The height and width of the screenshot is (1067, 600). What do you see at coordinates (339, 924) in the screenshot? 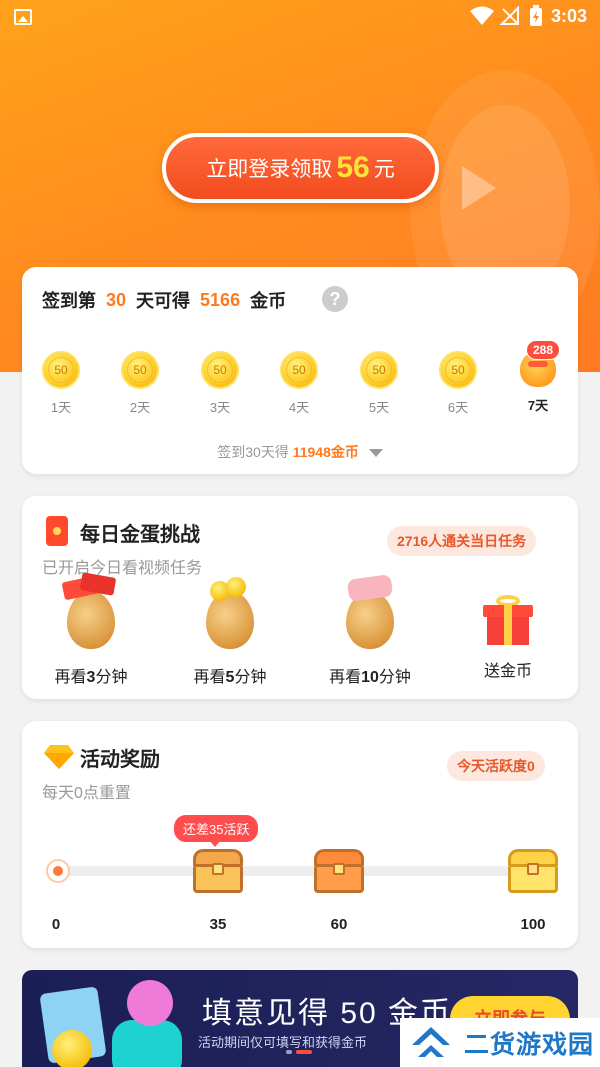
I see `milestone-label: 60` at bounding box center [339, 924].